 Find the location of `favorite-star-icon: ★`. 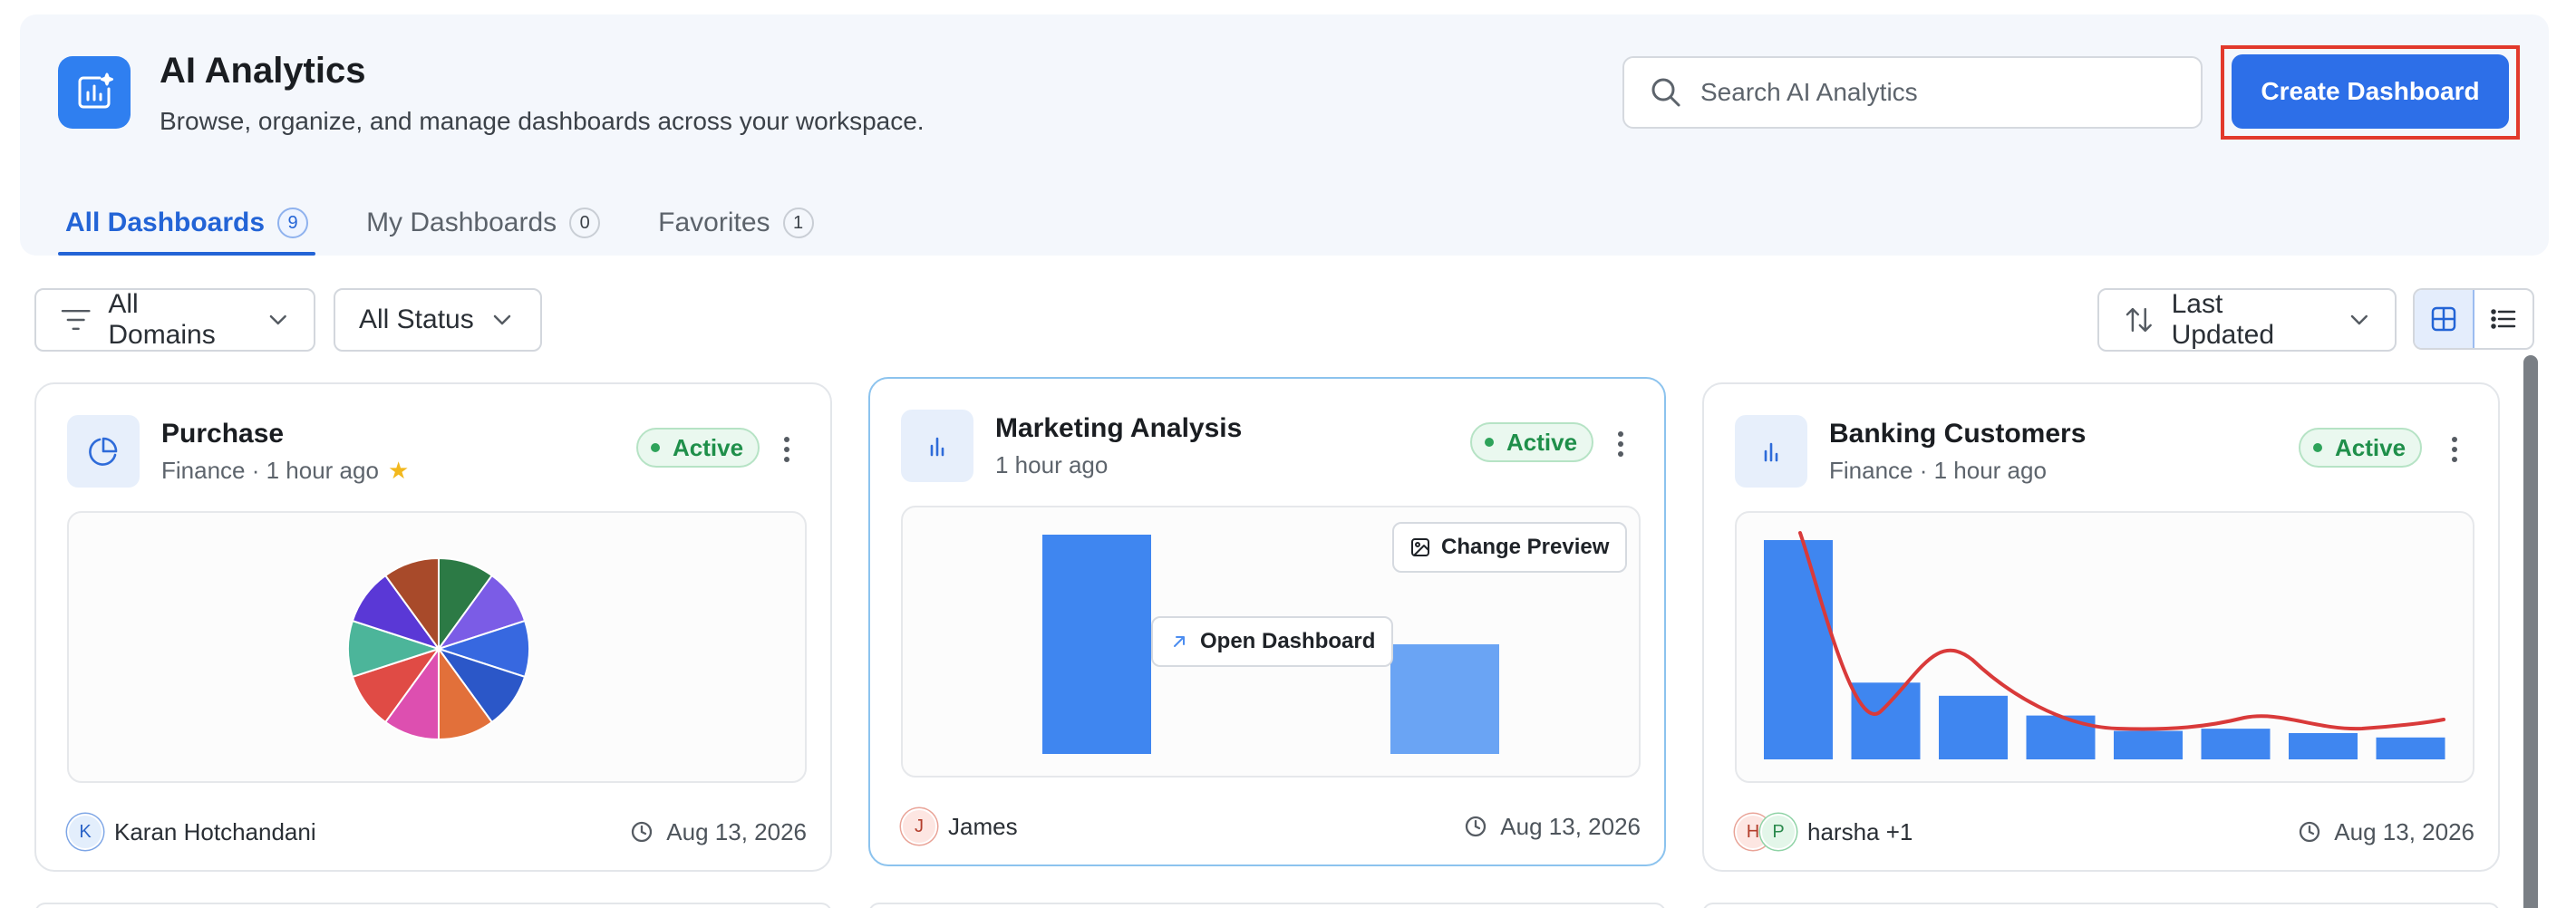

favorite-star-icon: ★ is located at coordinates (398, 470).